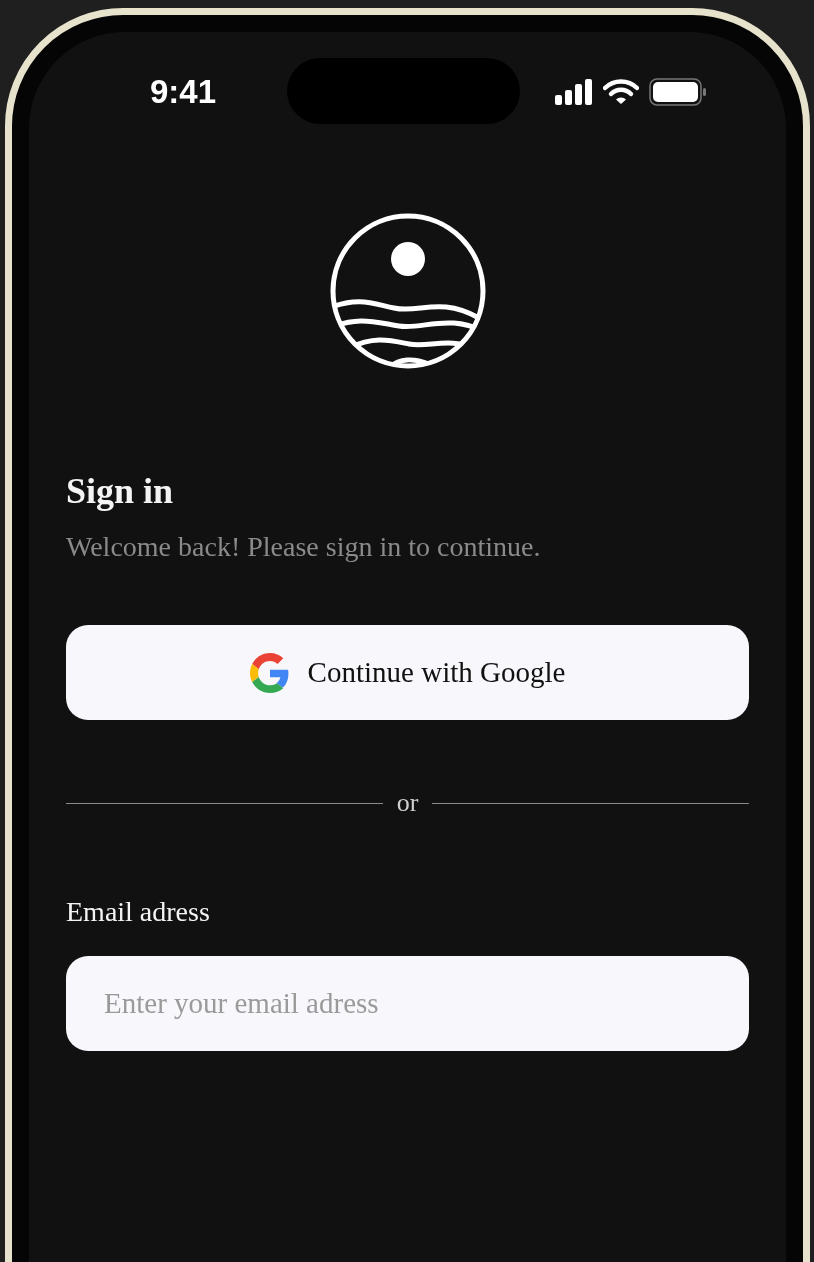  What do you see at coordinates (407, 803) in the screenshot?
I see `divider-text: or` at bounding box center [407, 803].